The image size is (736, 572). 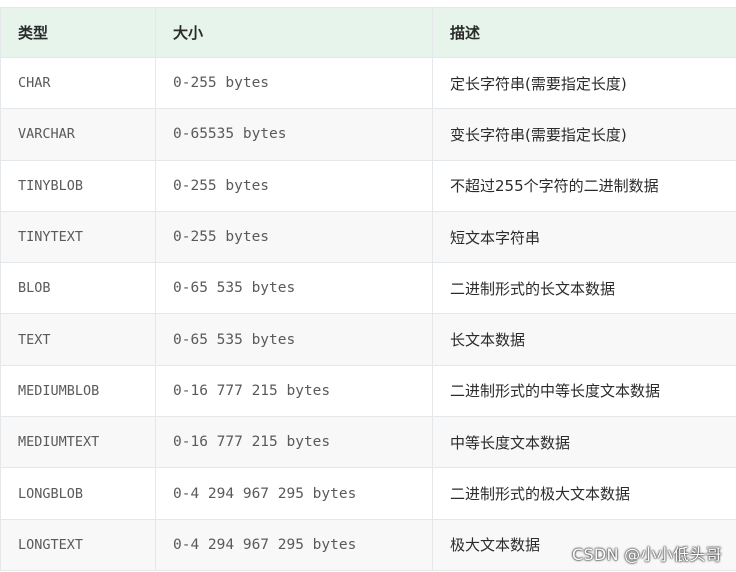 What do you see at coordinates (78, 134) in the screenshot?
I see `type-cell: VARCHAR` at bounding box center [78, 134].